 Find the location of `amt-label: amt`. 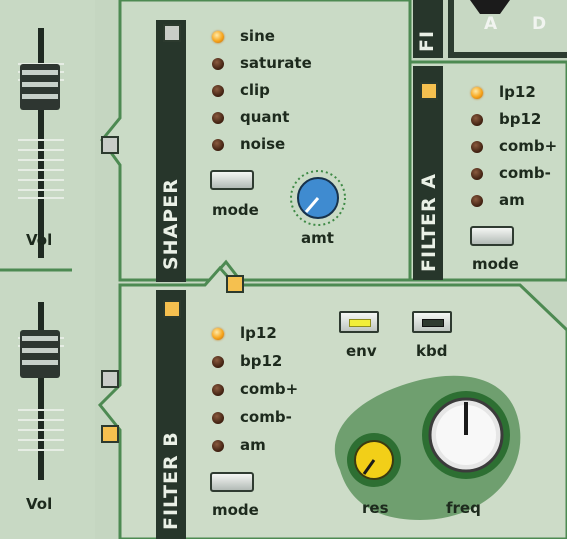

amt-label: amt is located at coordinates (317, 238).